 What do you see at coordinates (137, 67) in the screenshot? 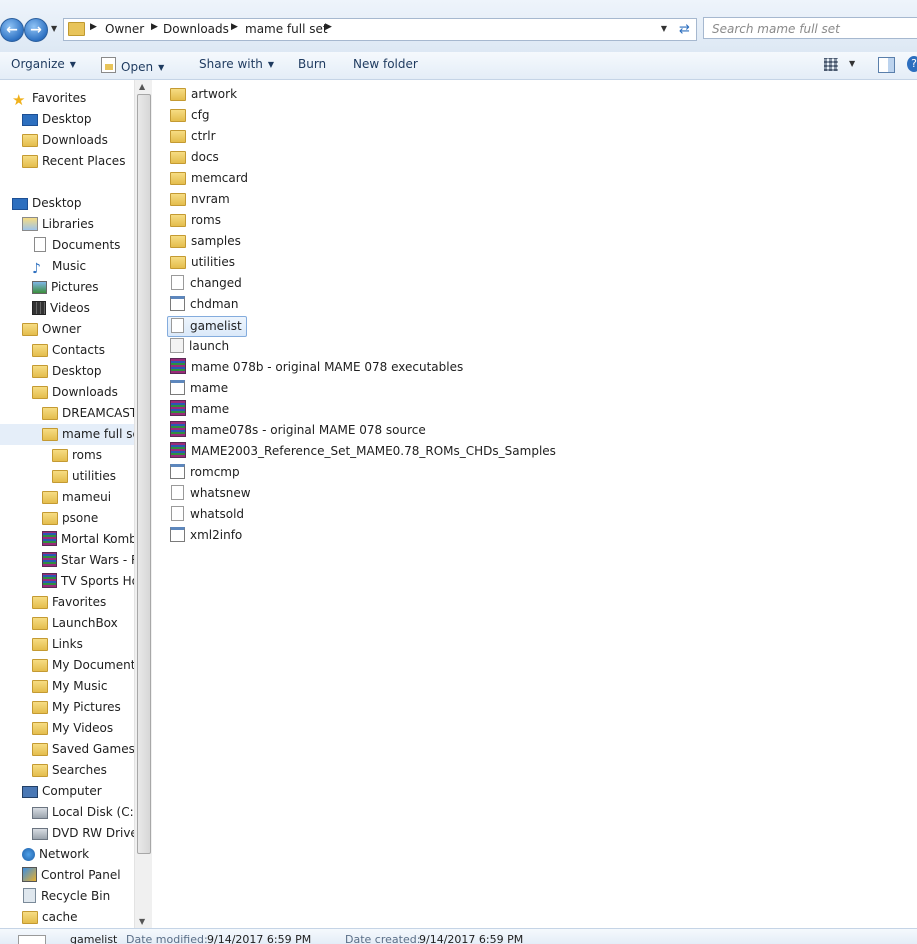
I see `open-label: Open` at bounding box center [137, 67].